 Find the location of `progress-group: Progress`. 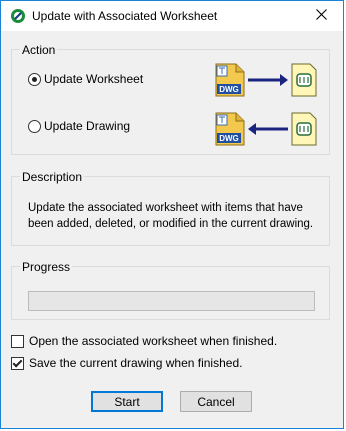

progress-group: Progress is located at coordinates (170, 290).